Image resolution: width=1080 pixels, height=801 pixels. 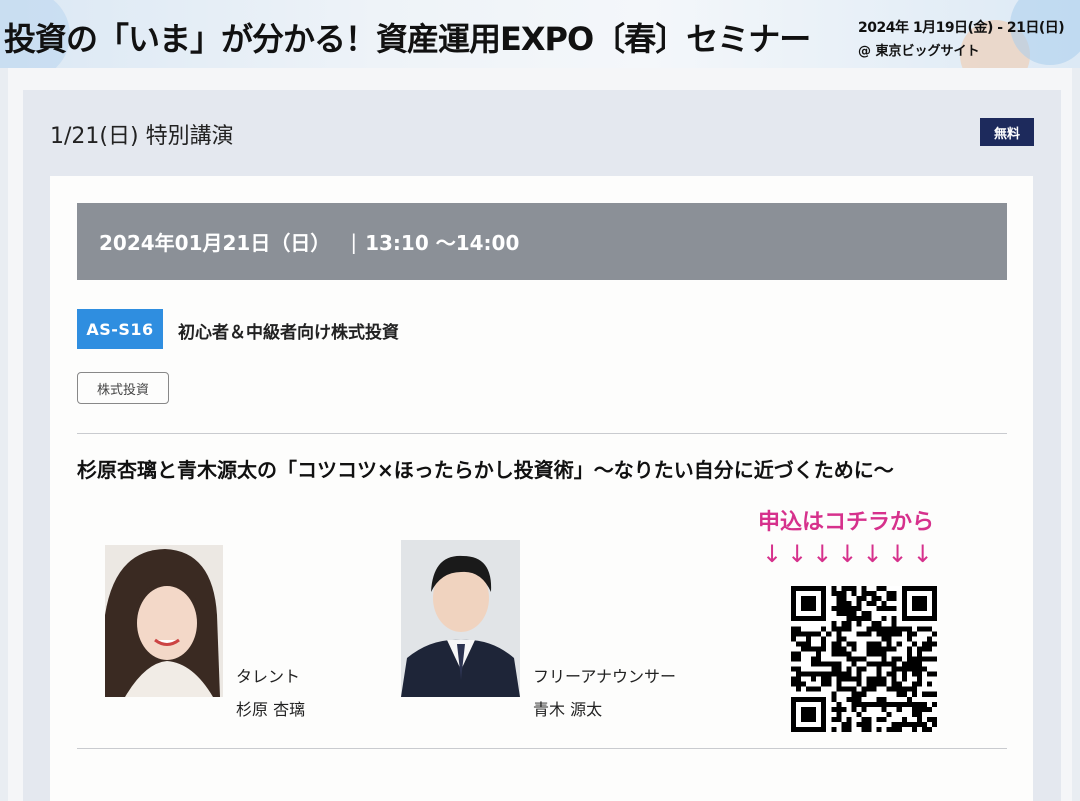 I want to click on session-code-badge: AS-S16, so click(x=120, y=329).